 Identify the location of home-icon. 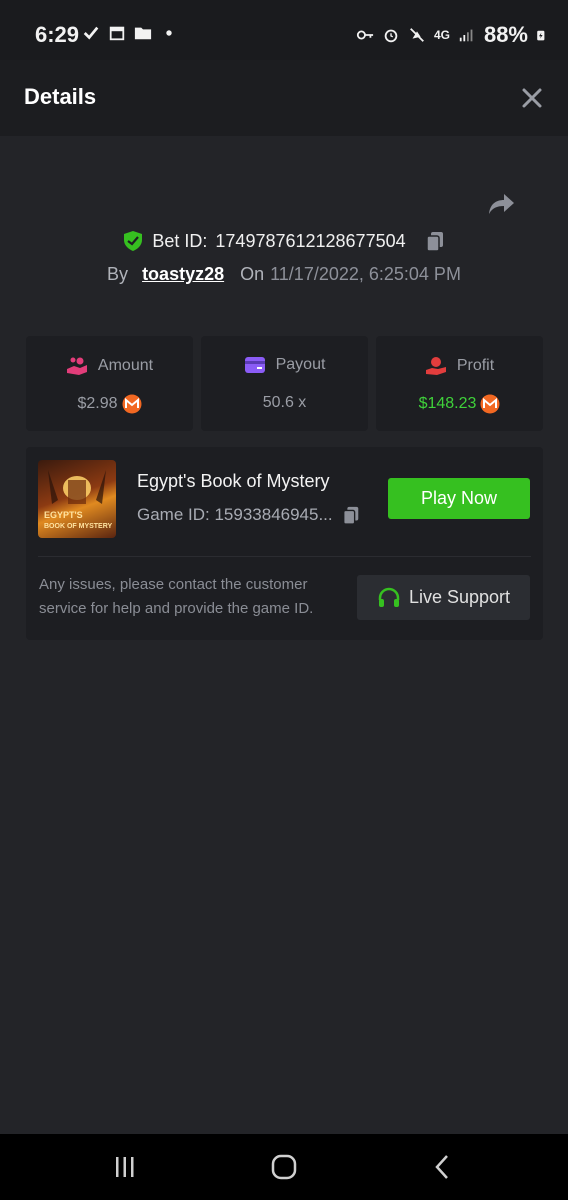
(284, 1167).